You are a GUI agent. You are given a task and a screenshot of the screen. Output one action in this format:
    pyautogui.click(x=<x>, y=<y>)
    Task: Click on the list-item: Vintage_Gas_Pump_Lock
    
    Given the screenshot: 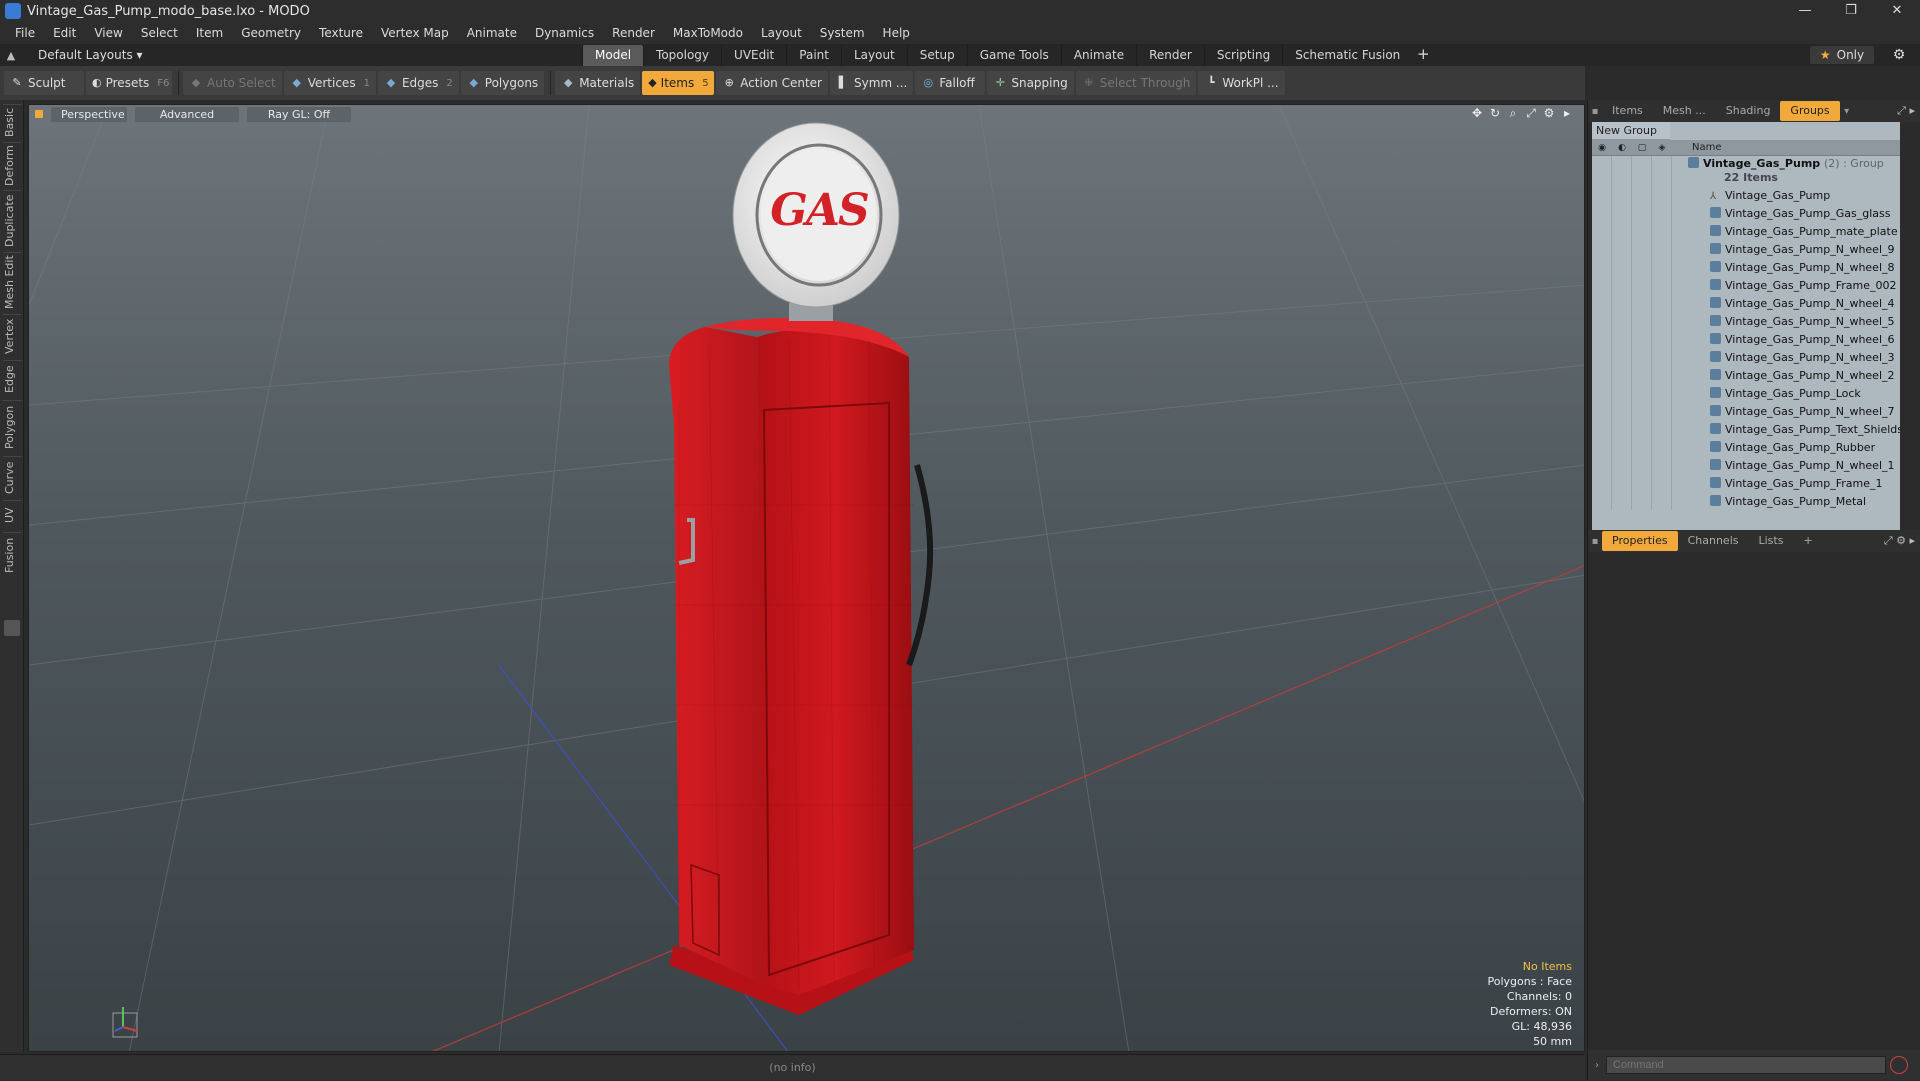 What is the action you would take?
    pyautogui.click(x=1746, y=393)
    